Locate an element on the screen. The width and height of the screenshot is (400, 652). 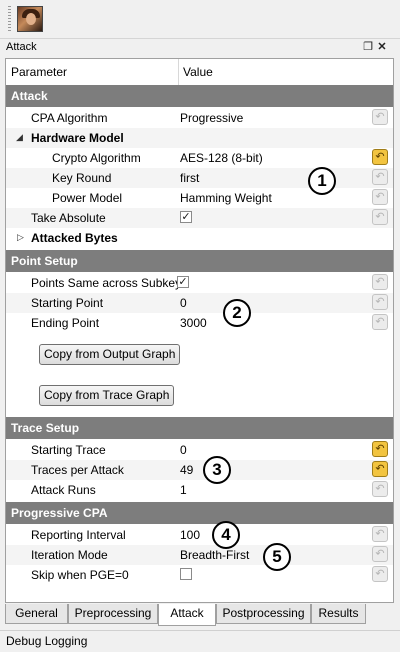
row-crypto-algorithm: Crypto Algorithm AES-128 (8-bit) ↶ is located at coordinates (199, 158).